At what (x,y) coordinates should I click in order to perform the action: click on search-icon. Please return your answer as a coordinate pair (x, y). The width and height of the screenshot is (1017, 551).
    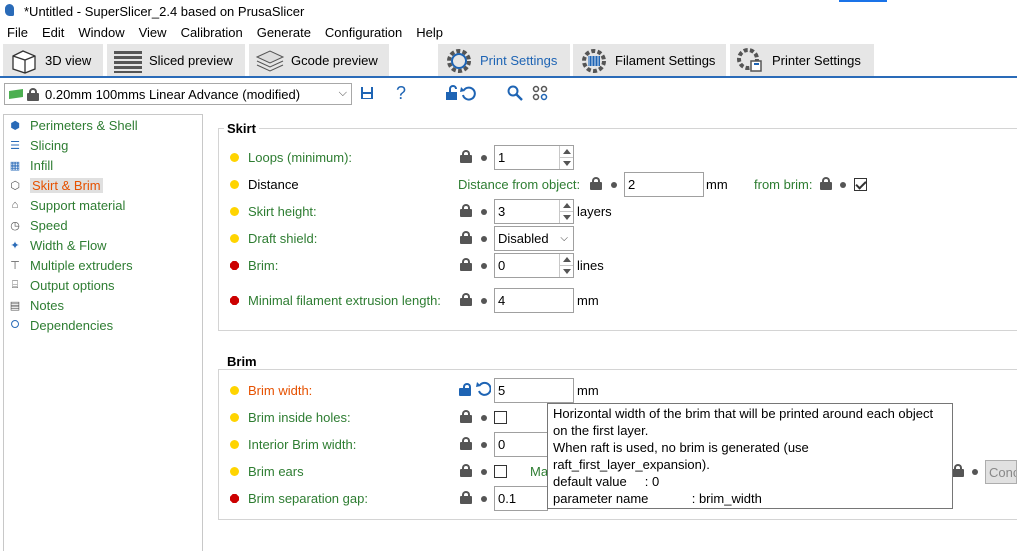
    Looking at the image, I should click on (515, 93).